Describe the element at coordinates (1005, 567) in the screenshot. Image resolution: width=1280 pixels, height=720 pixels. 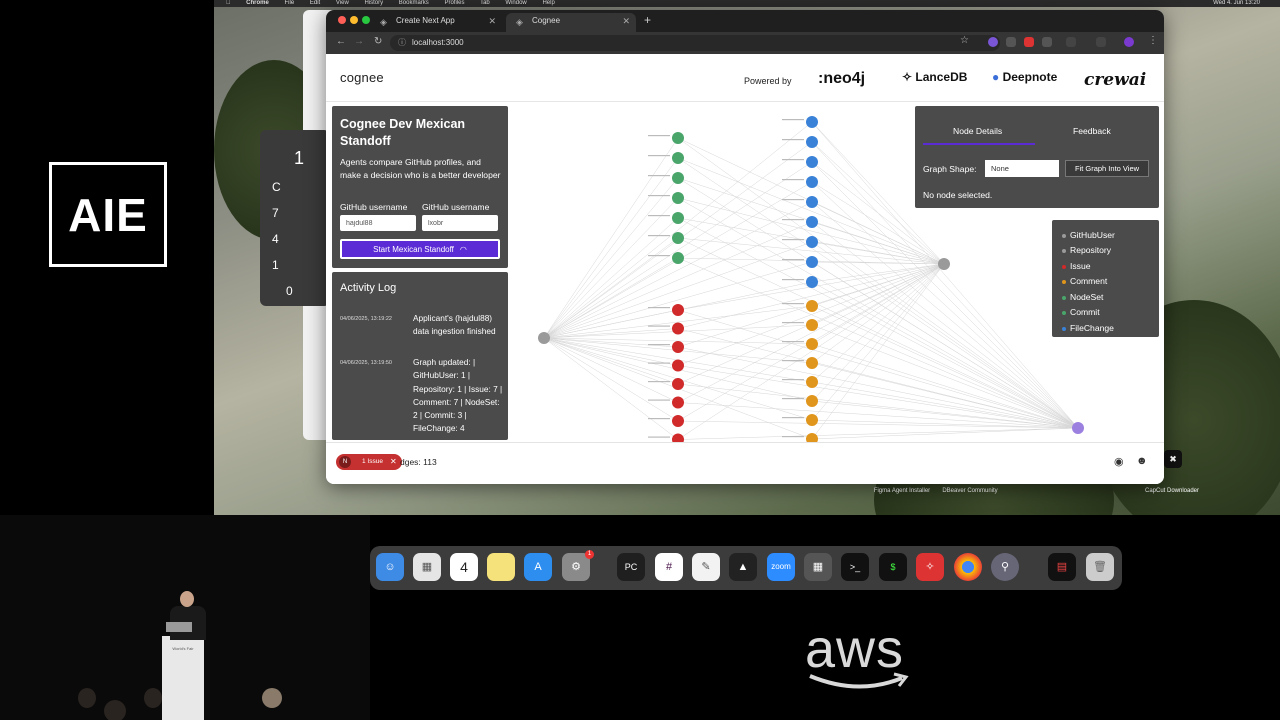
I see `quicktime-icon: ⚲` at that location.